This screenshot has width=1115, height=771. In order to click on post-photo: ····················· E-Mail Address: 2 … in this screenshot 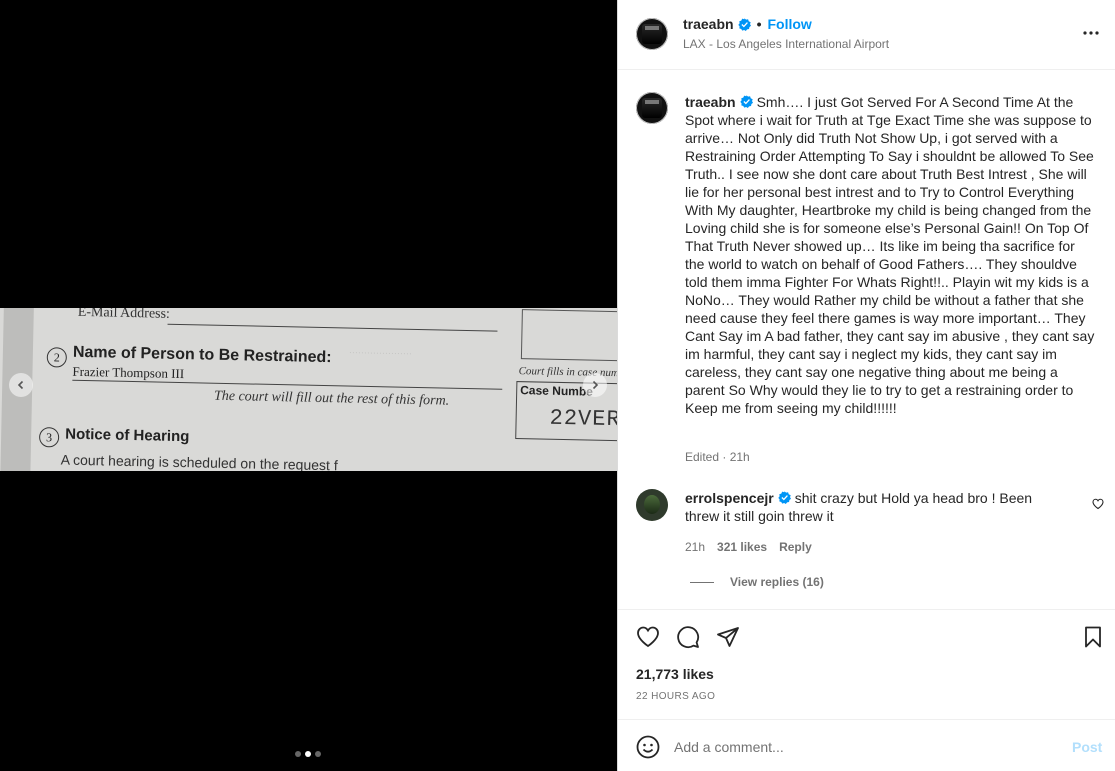, I will do `click(308, 389)`.